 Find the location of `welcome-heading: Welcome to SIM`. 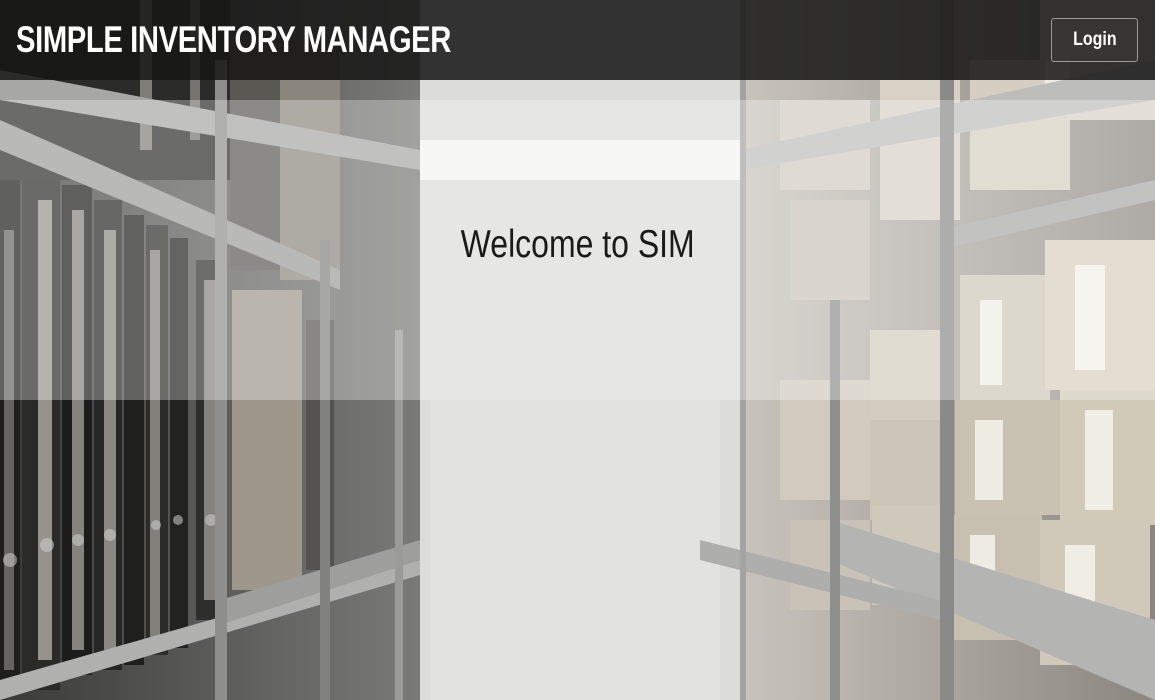

welcome-heading: Welcome to SIM is located at coordinates (577, 245).